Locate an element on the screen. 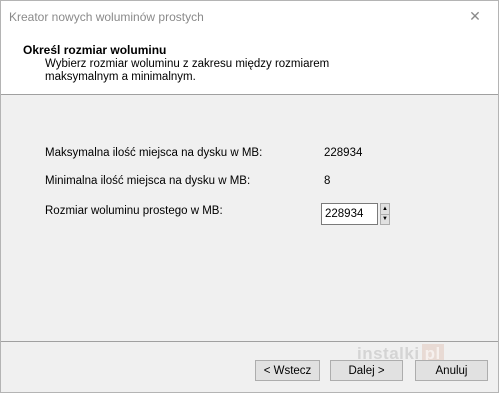 This screenshot has height=393, width=499. page-title: Określ rozmiar woluminu is located at coordinates (95, 50).